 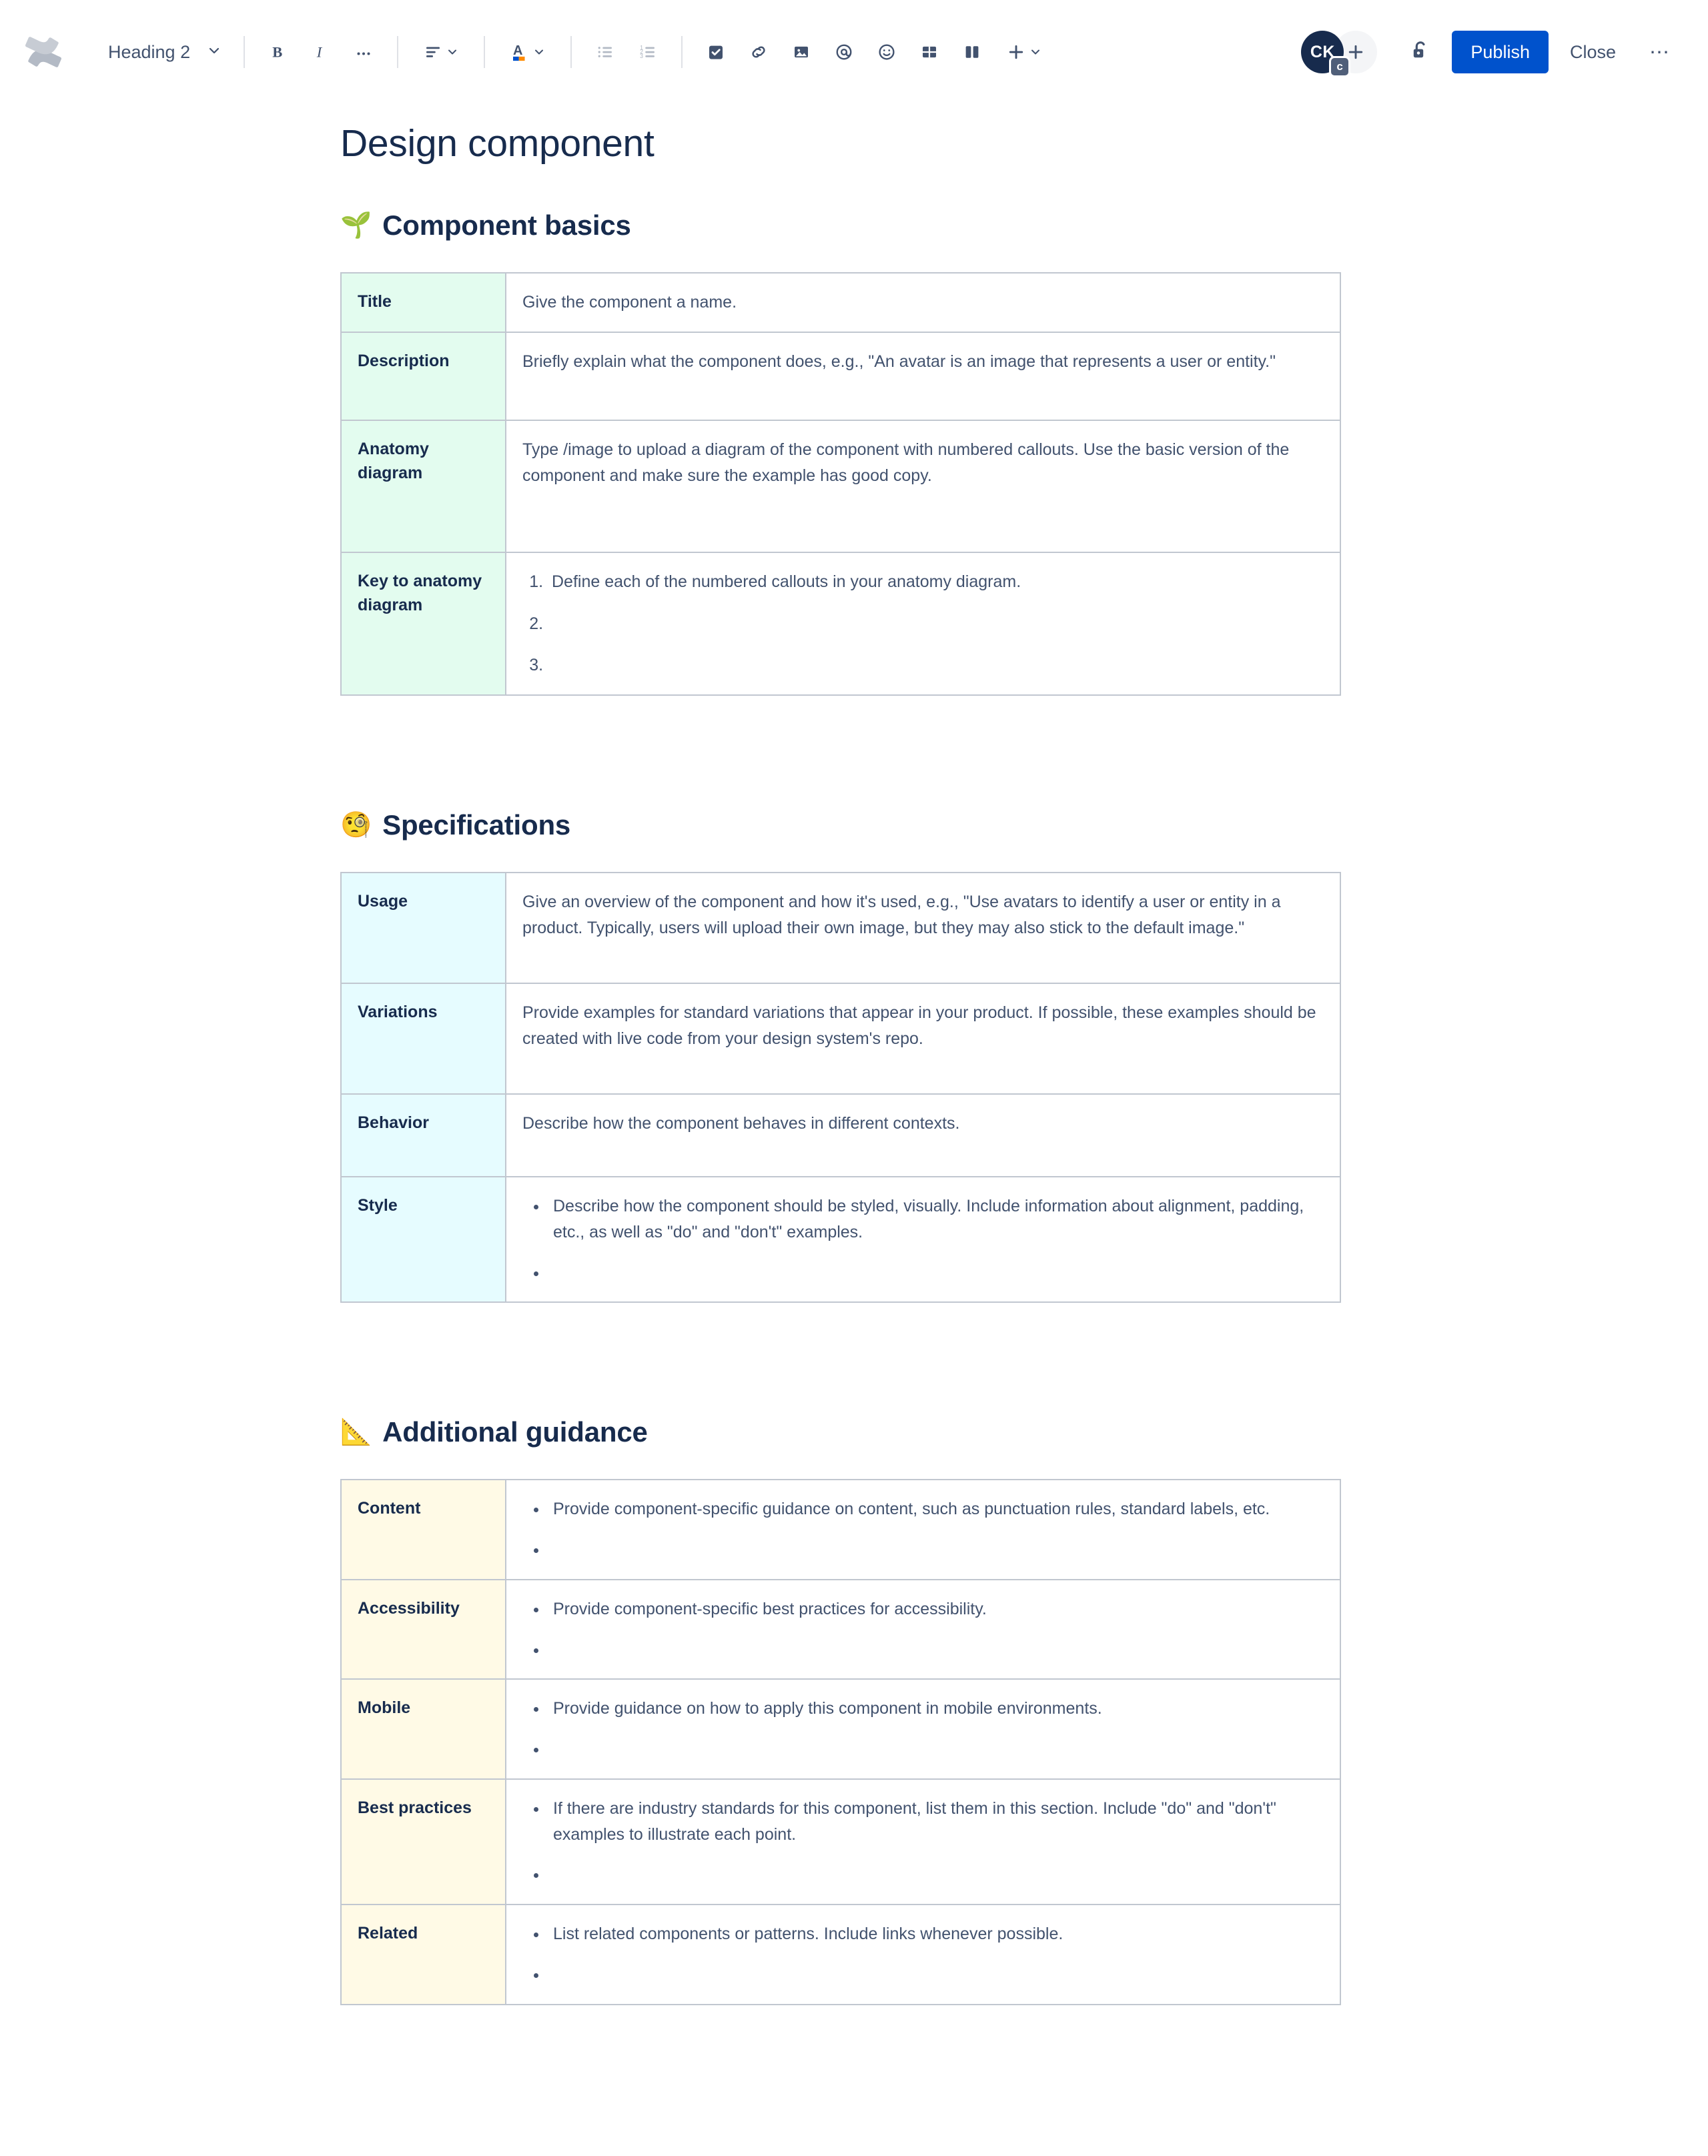 What do you see at coordinates (841, 825) in the screenshot?
I see `section-heading-specifications: 🧐 Specifications` at bounding box center [841, 825].